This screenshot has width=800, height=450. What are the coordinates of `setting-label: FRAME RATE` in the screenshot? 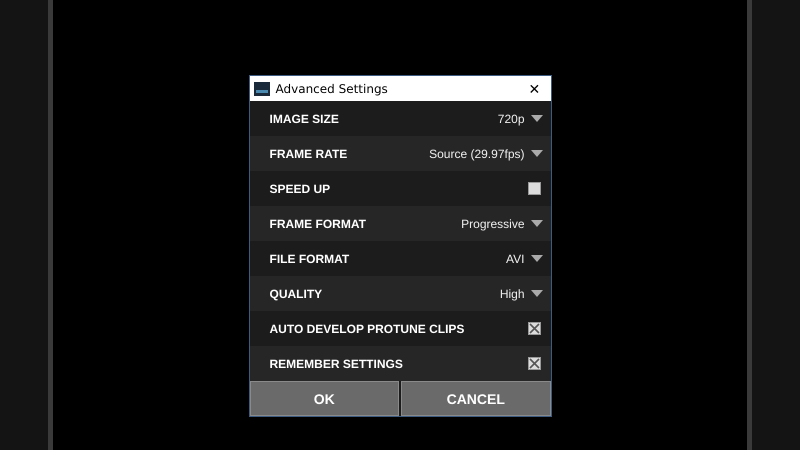 It's located at (309, 153).